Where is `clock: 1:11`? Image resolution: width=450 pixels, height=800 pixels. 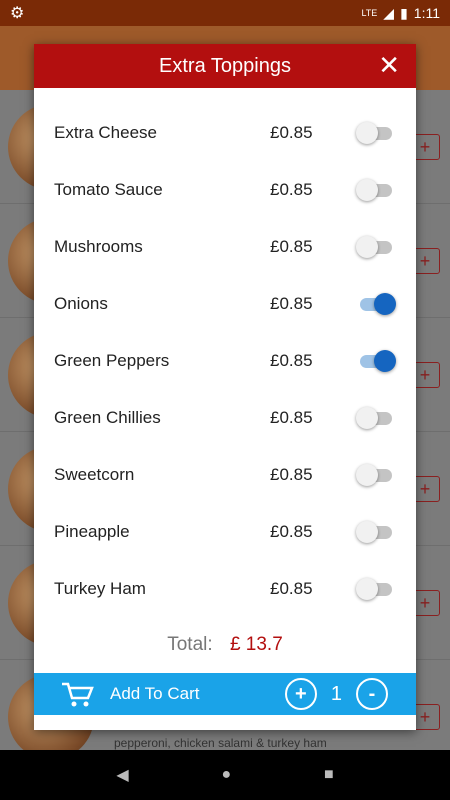
clock: 1:11 is located at coordinates (426, 13).